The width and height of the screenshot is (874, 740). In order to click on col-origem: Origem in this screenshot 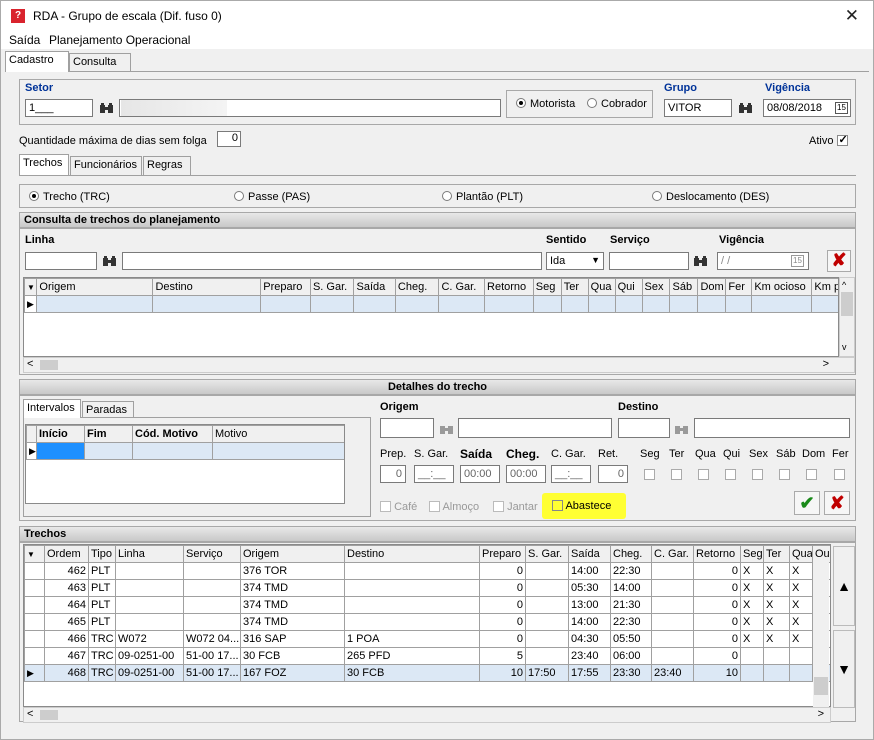, I will do `click(292, 554)`.